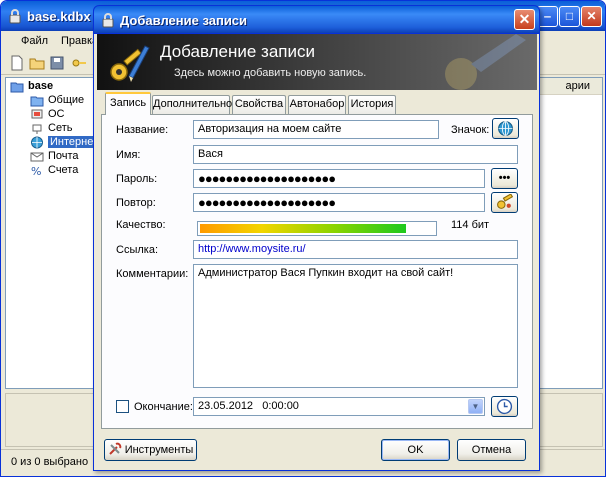 The width and height of the screenshot is (606, 477). Describe the element at coordinates (569, 16) in the screenshot. I see `maximize-button: □` at that location.